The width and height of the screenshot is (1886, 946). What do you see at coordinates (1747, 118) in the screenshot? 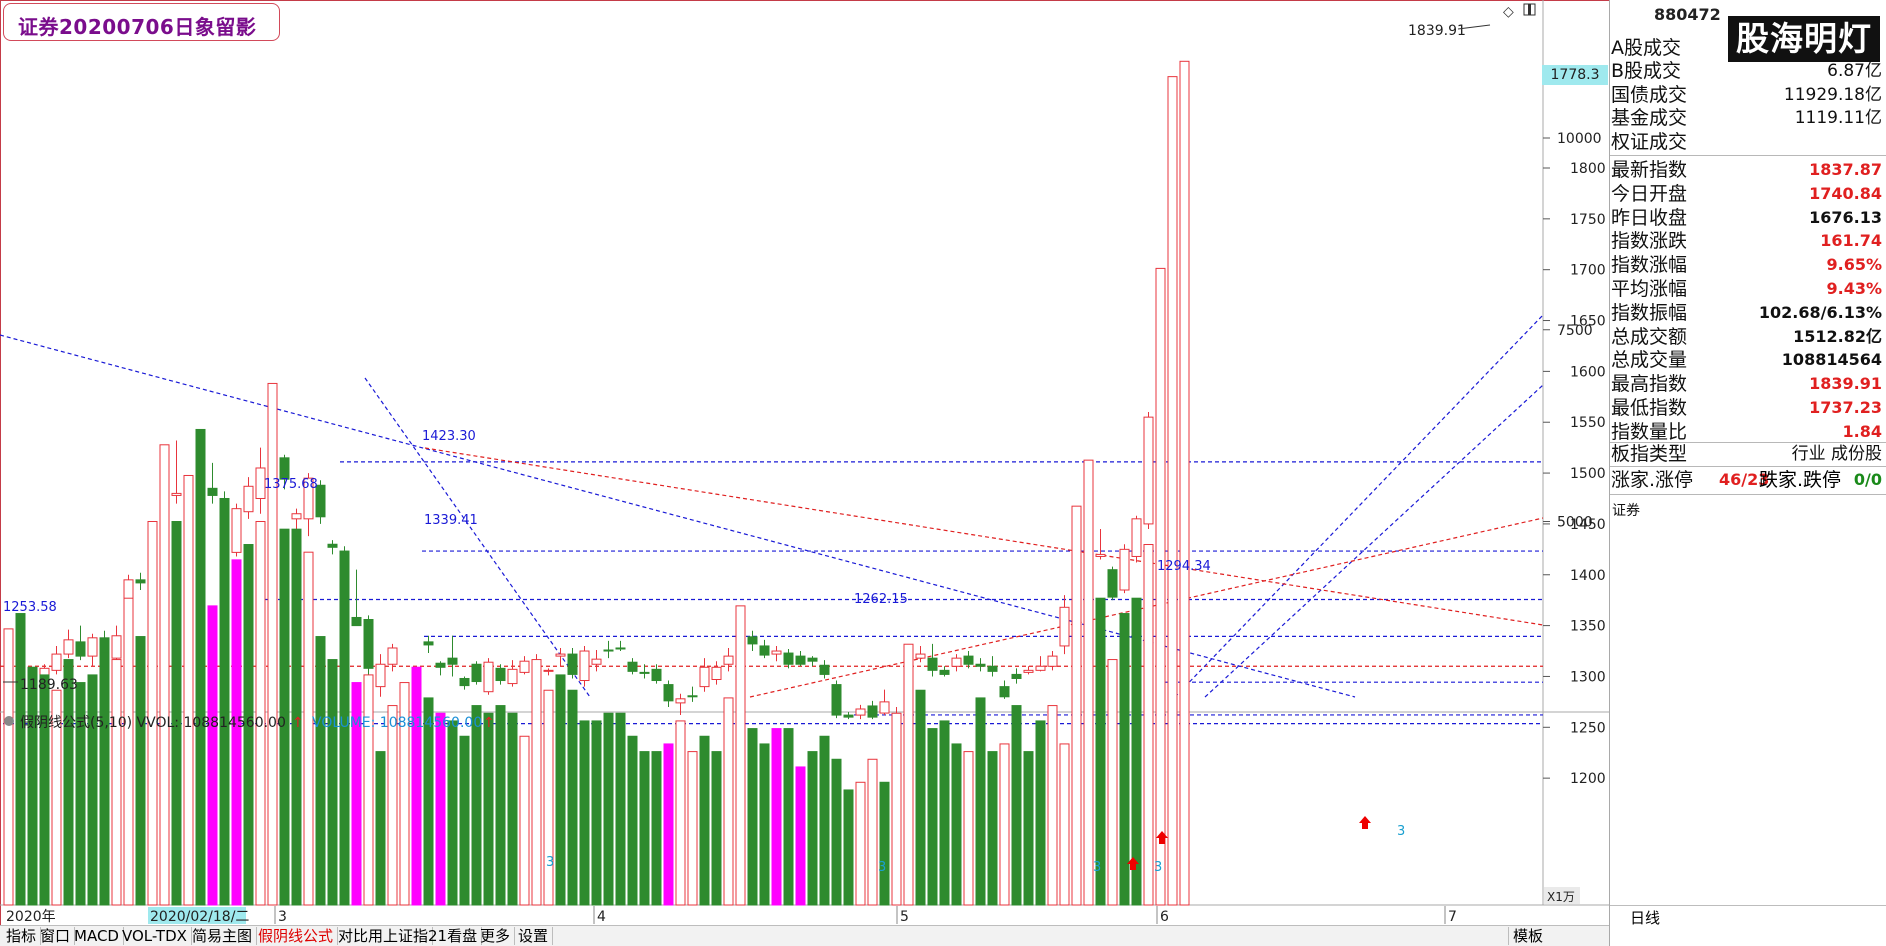
I see `stat-row: 基金成交 1119.11亿` at bounding box center [1747, 118].